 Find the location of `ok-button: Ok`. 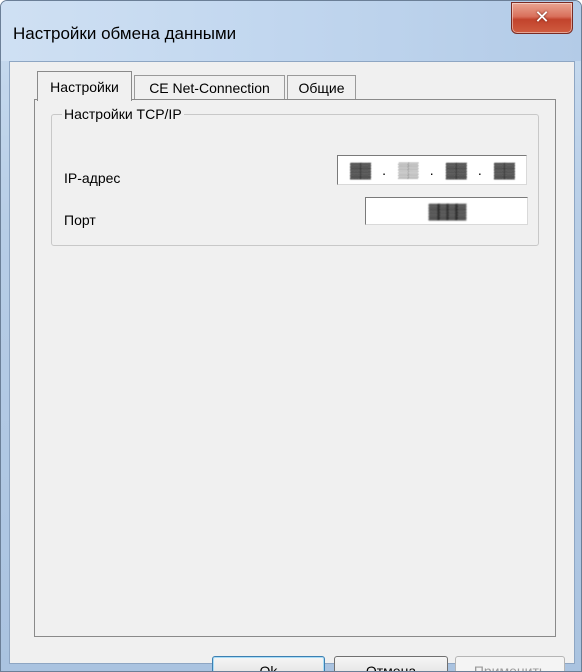

ok-button: Ok is located at coordinates (268, 664).